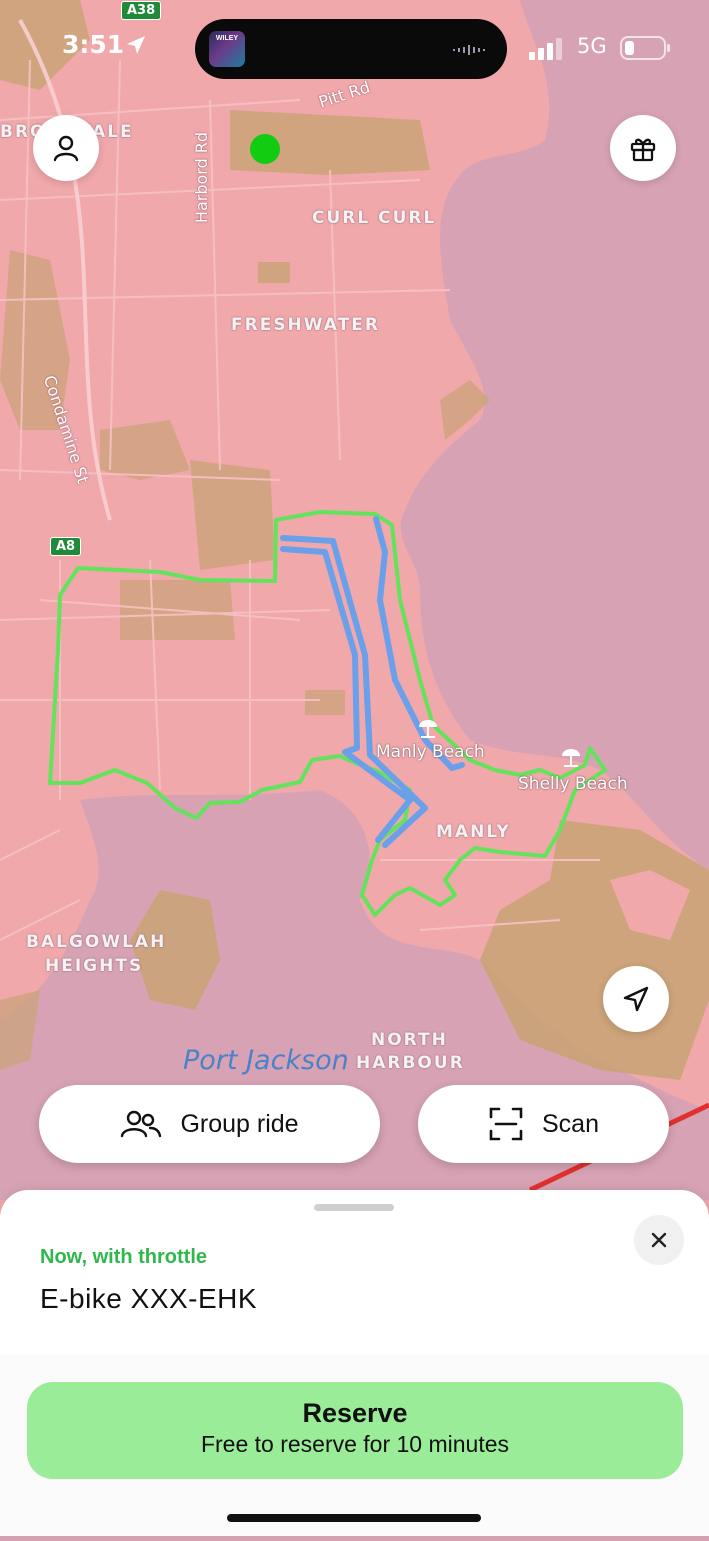  I want to click on profile-icon, so click(66, 148).